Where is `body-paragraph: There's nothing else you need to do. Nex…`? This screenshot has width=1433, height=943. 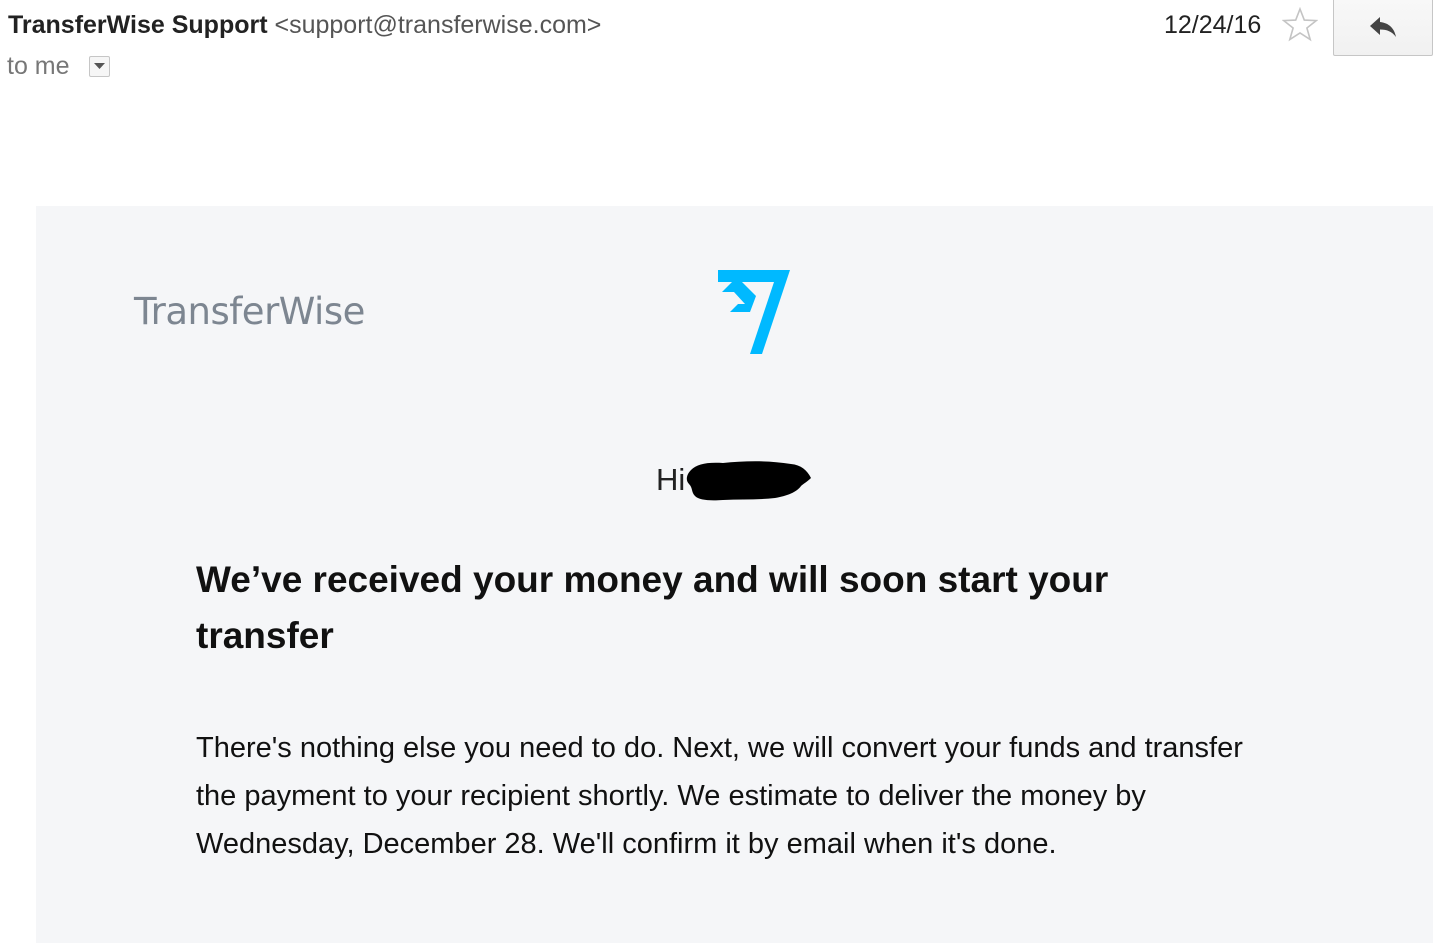
body-paragraph: There's nothing else you need to do. Nex… is located at coordinates (719, 796).